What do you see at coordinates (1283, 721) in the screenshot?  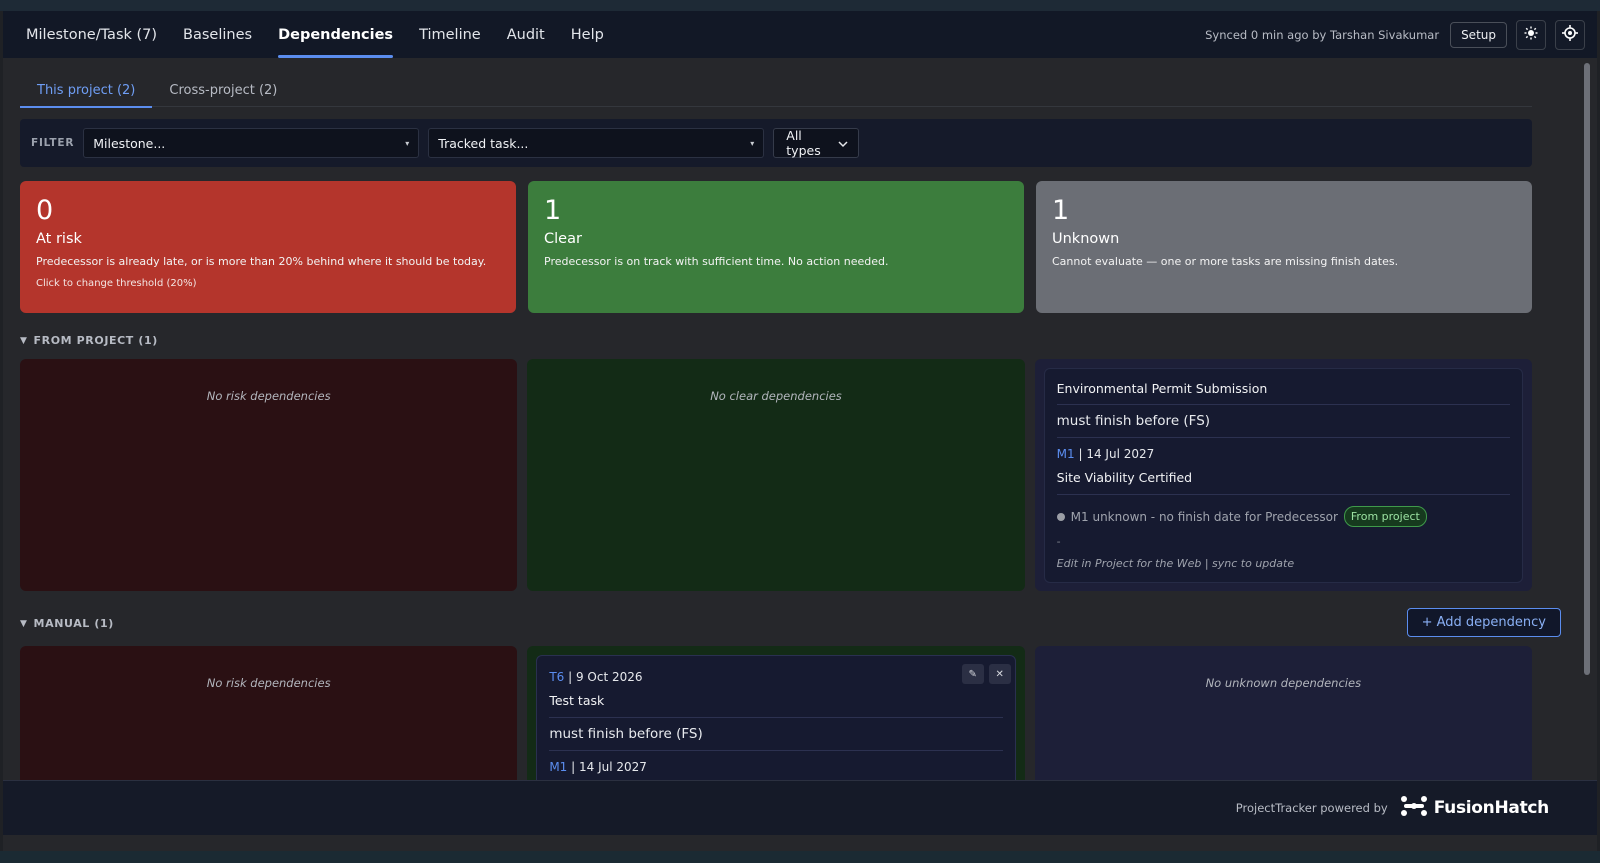 I see `manual-unknown-column: No unknown dependencies` at bounding box center [1283, 721].